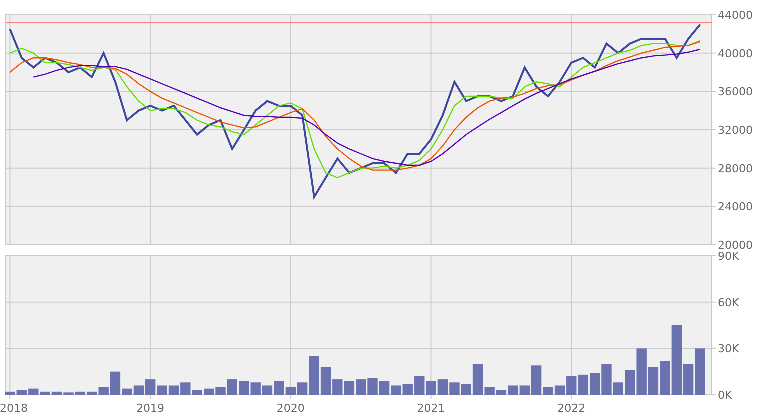 The height and width of the screenshot is (419, 759). What do you see at coordinates (290, 408) in the screenshot?
I see `axis-tick-label: 2020` at bounding box center [290, 408].